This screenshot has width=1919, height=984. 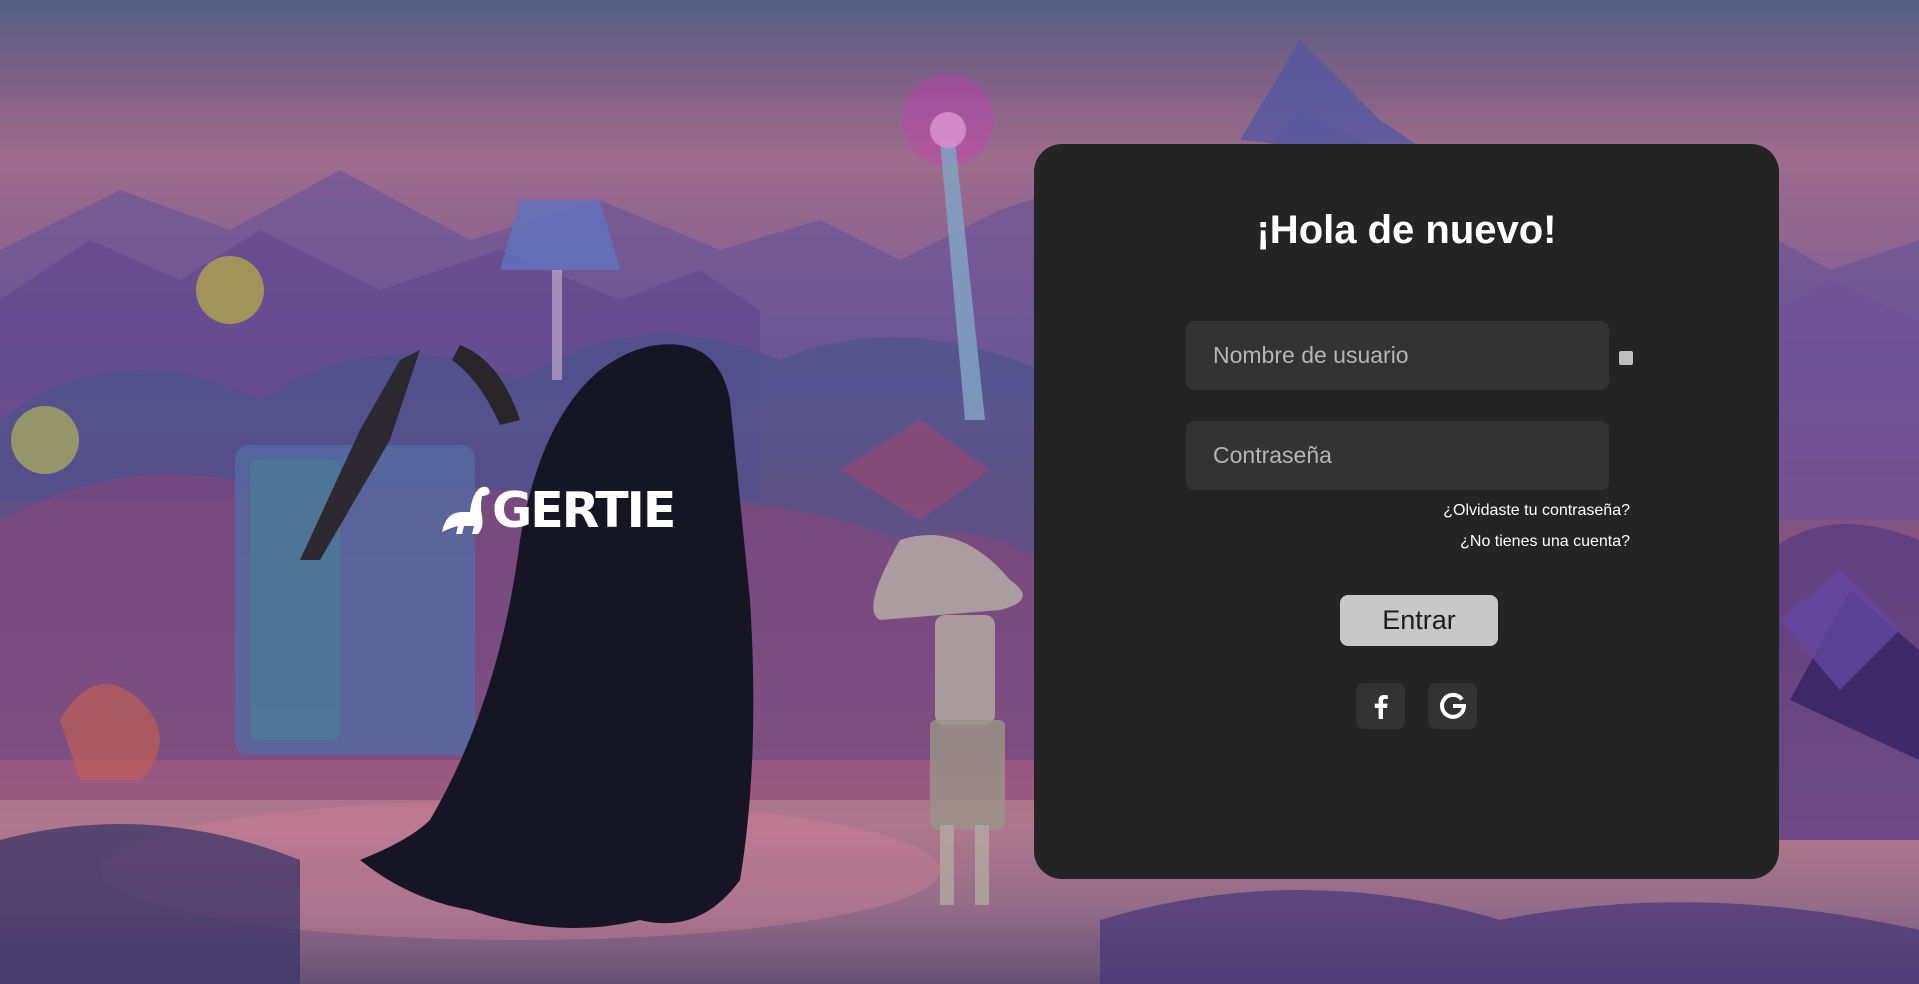 I want to click on username-input, so click(x=1397, y=355).